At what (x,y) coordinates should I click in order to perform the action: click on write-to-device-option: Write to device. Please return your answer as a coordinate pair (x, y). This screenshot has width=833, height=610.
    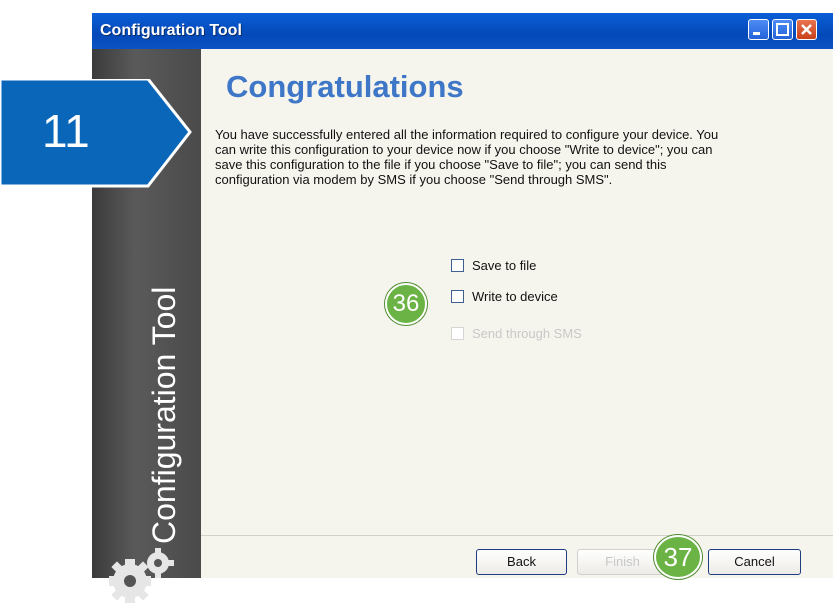
    Looking at the image, I should click on (504, 296).